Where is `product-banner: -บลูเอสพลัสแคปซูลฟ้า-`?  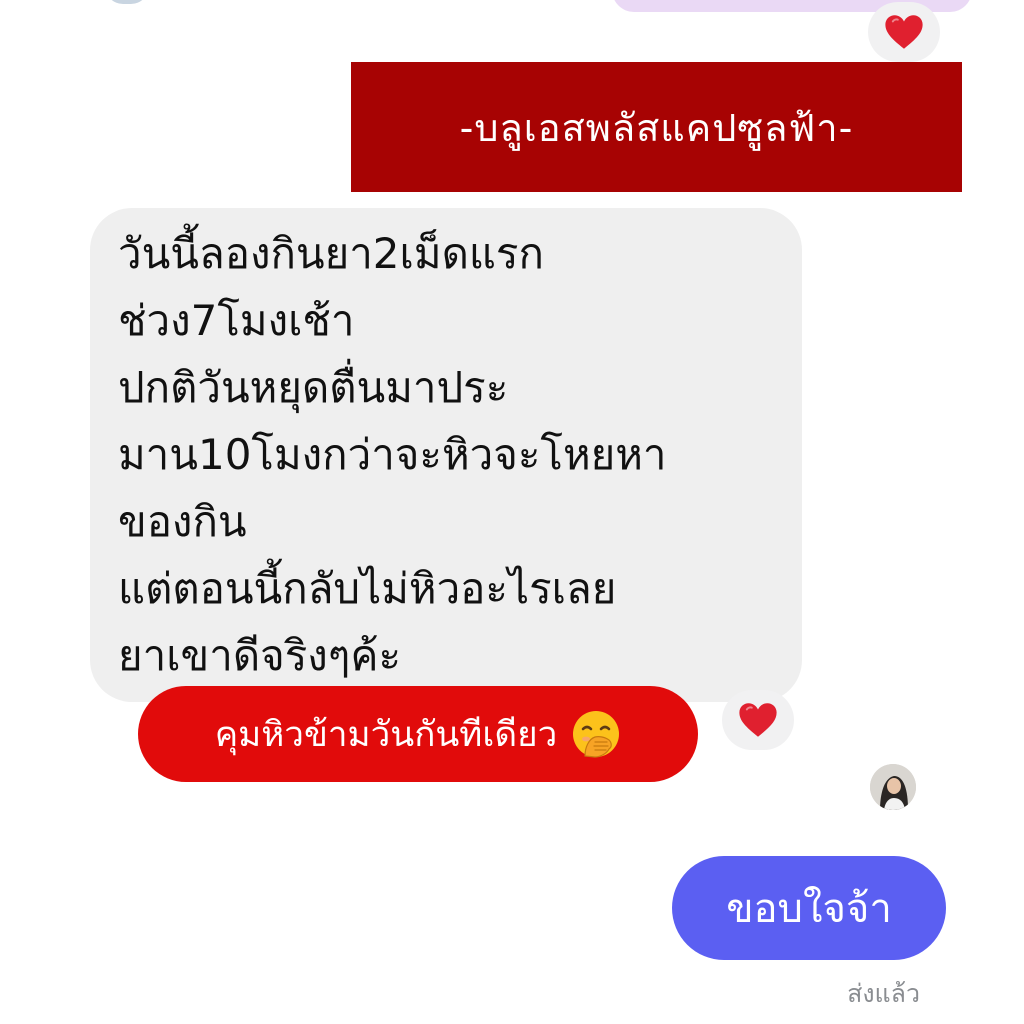 product-banner: -บลูเอสพลัสแคปซูลฟ้า- is located at coordinates (656, 127).